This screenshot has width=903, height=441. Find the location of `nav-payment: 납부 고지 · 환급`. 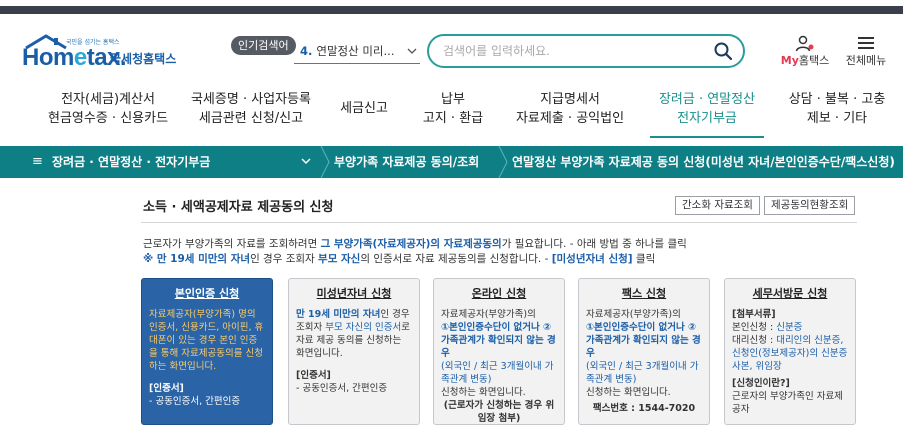

nav-payment: 납부 고지 · 환급 is located at coordinates (453, 112).